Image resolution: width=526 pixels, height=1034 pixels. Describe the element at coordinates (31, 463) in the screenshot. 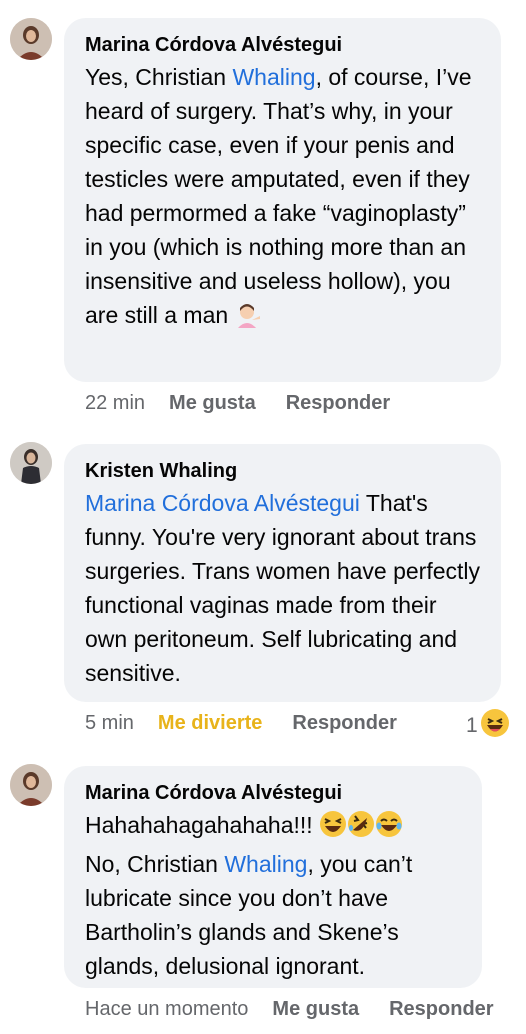

I see `avatar-kristen` at that location.